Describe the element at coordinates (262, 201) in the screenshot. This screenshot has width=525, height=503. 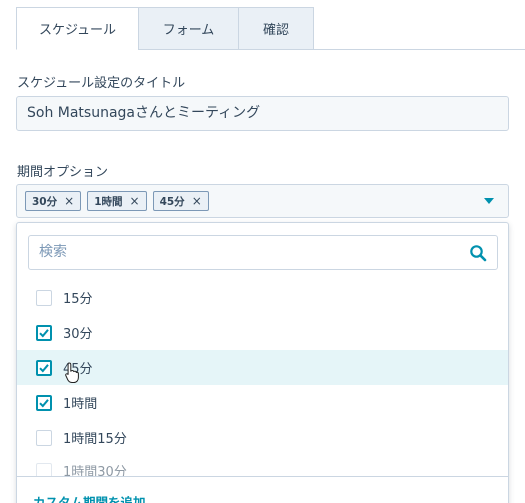
I see `duration-multiselect: 30分 × 1時間 × 45分 ×` at that location.